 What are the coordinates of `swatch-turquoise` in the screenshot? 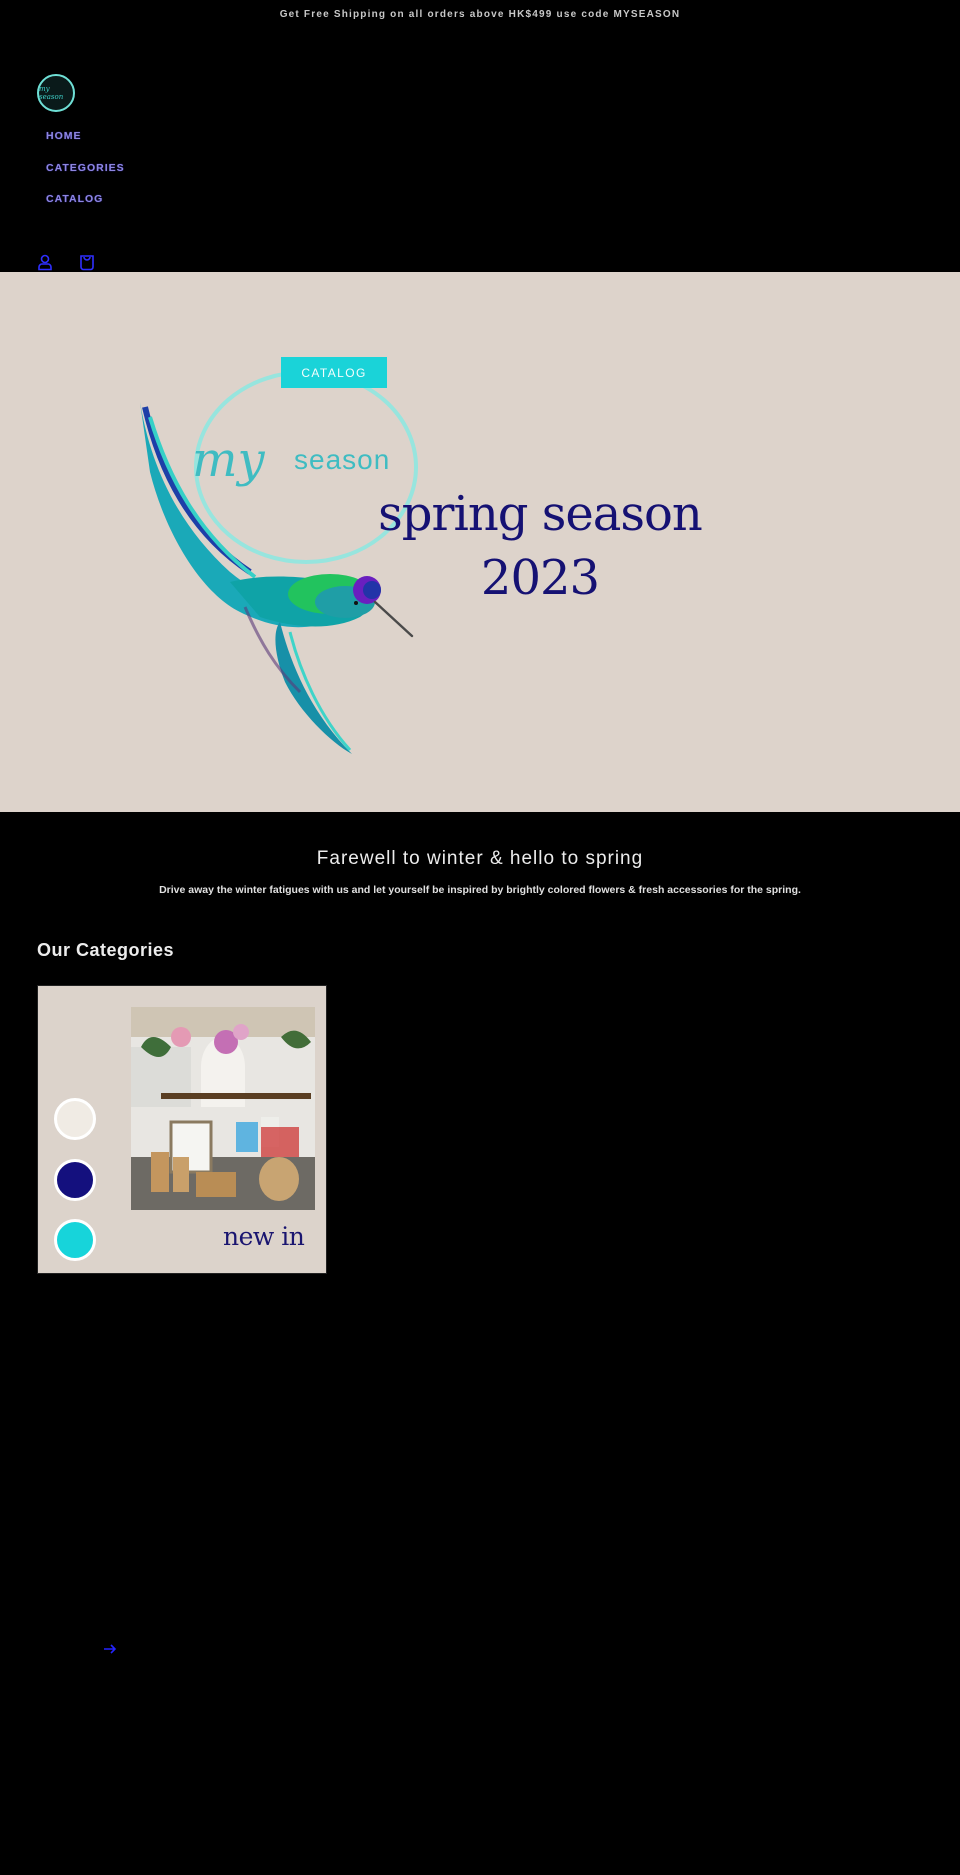 It's located at (75, 1240).